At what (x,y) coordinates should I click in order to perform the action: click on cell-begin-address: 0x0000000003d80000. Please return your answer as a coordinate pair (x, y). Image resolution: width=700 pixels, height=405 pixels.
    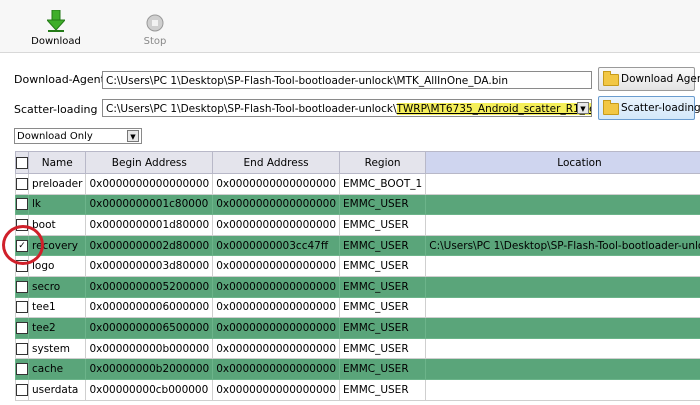
    Looking at the image, I should click on (149, 266).